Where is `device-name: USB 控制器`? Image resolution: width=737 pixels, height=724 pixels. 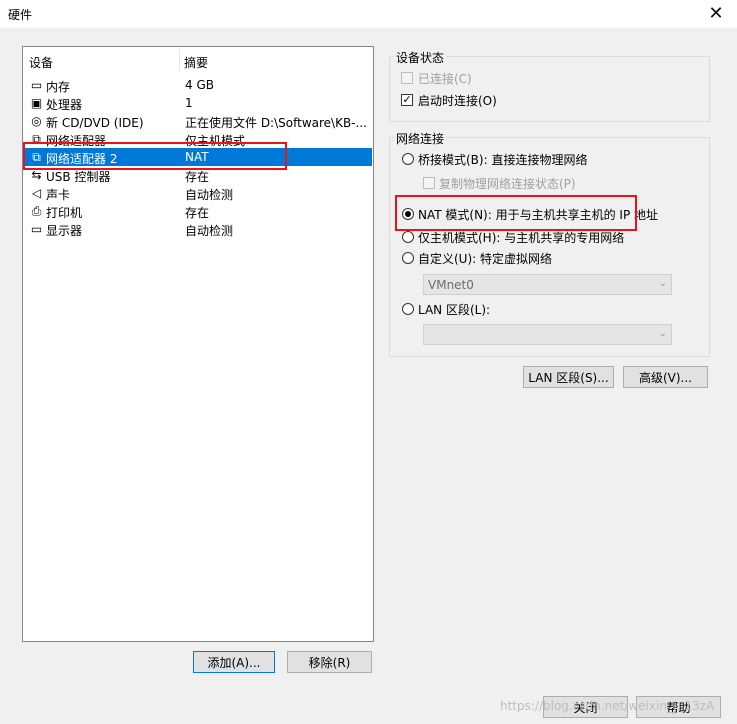
device-name: USB 控制器 is located at coordinates (78, 177).